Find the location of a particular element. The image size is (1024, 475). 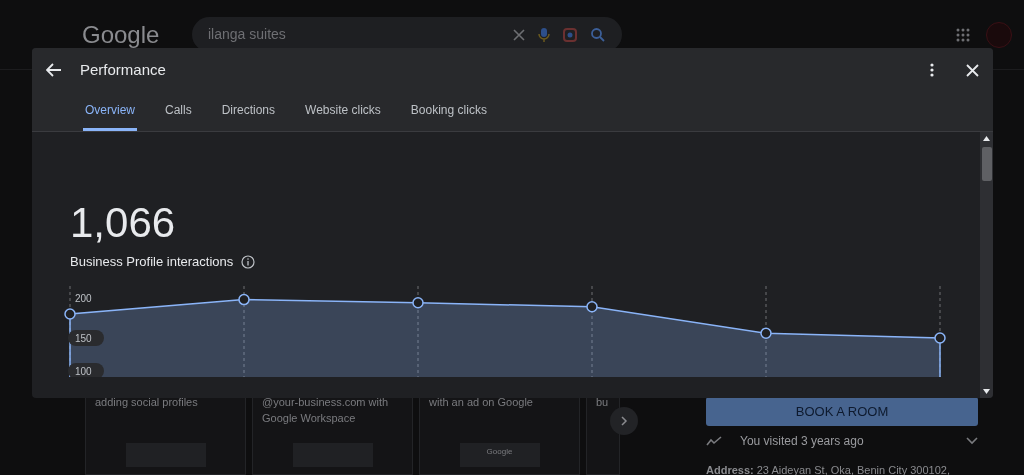

scroll-up-icon is located at coordinates (986, 138).